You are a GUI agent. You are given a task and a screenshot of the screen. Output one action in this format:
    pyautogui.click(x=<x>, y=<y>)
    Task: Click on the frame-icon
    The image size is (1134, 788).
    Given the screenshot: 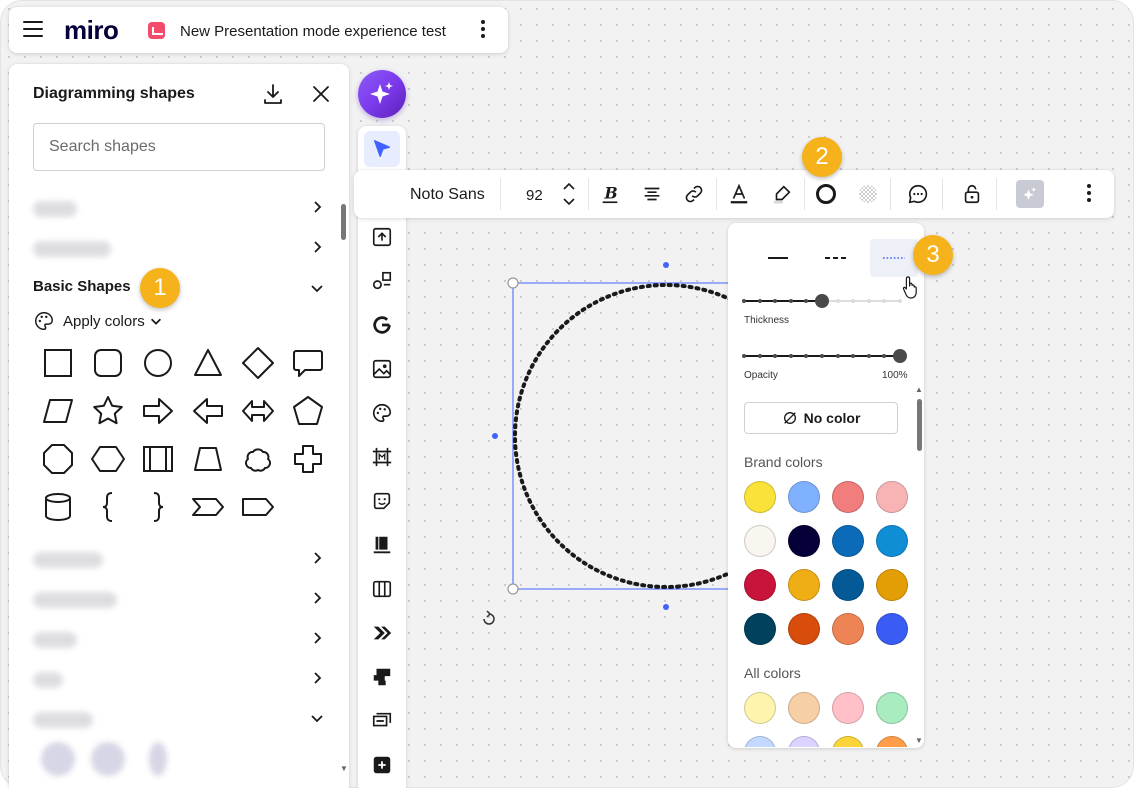 What is the action you would take?
    pyautogui.click(x=382, y=457)
    